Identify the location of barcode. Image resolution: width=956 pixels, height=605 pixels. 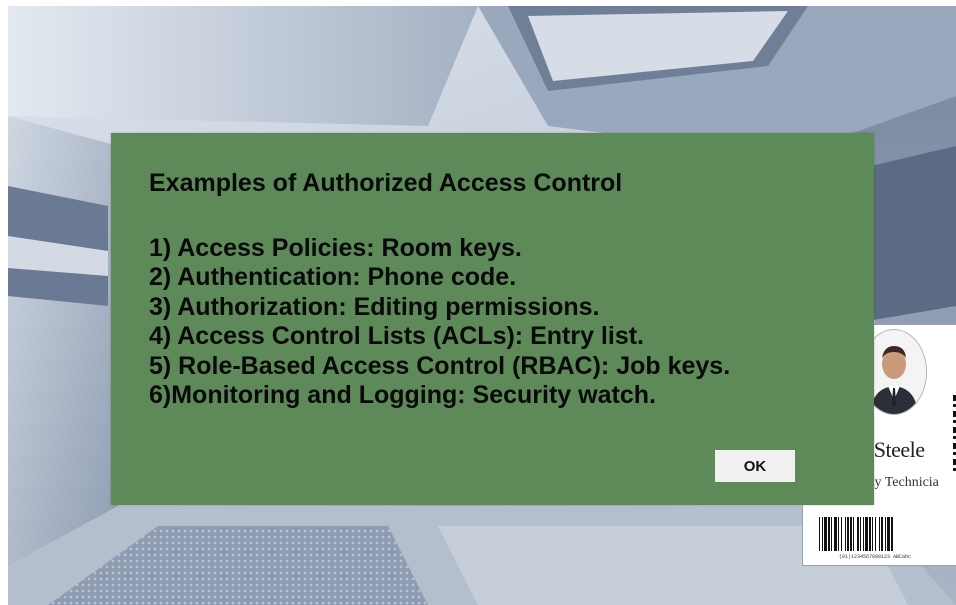
(856, 534).